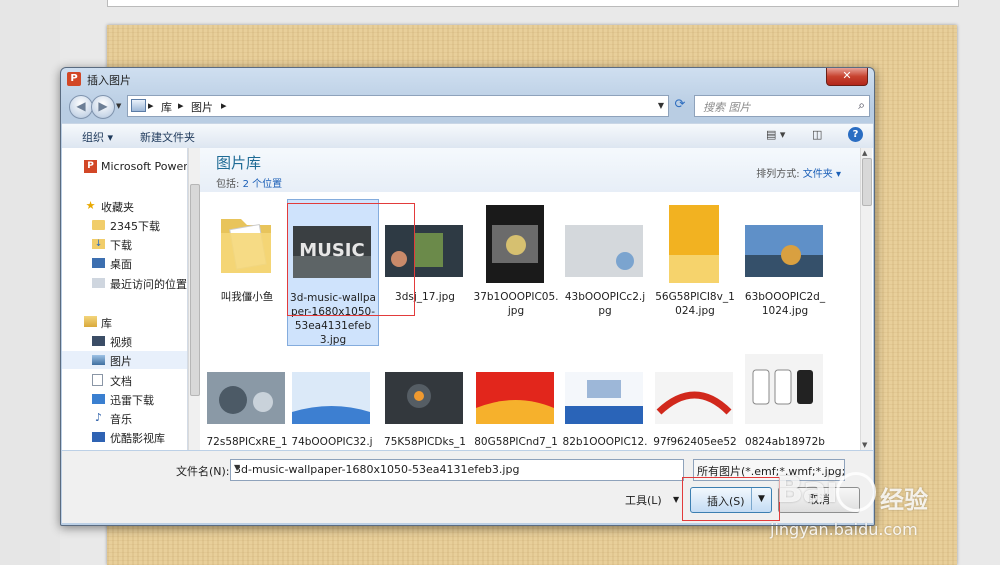 This screenshot has width=1000, height=565. What do you see at coordinates (822, 174) in the screenshot?
I see `arrange-by-dropdown: 文件夹 ▾` at bounding box center [822, 174].